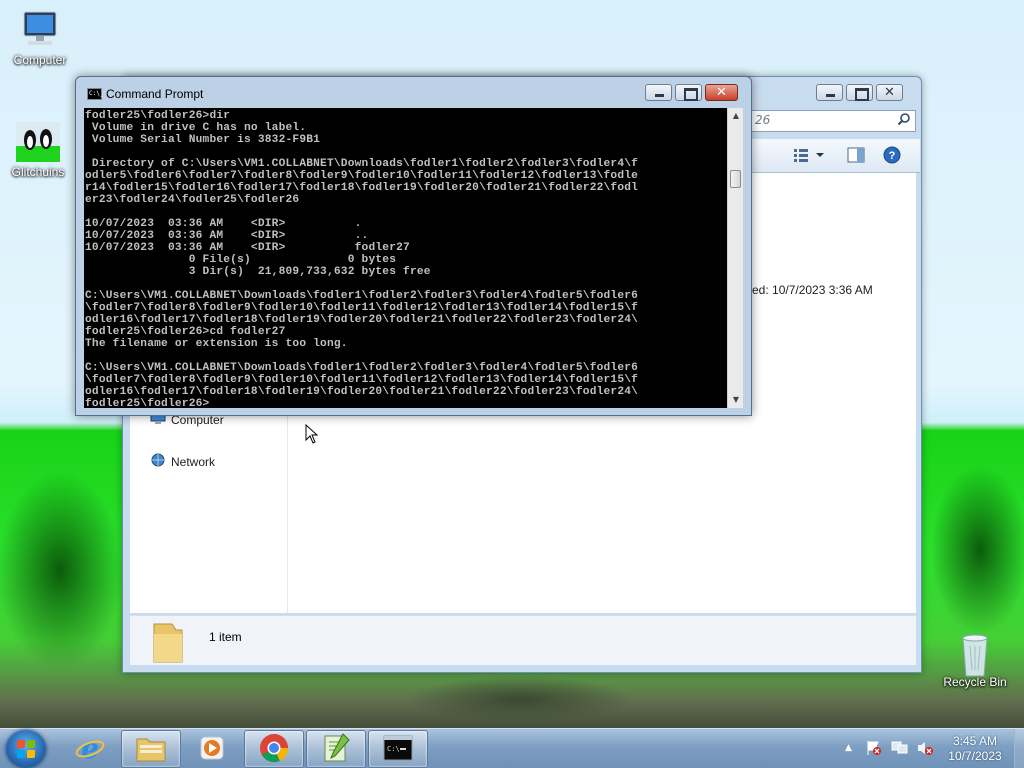 This screenshot has height=768, width=1024. Describe the element at coordinates (168, 643) in the screenshot. I see `folder-icon` at that location.